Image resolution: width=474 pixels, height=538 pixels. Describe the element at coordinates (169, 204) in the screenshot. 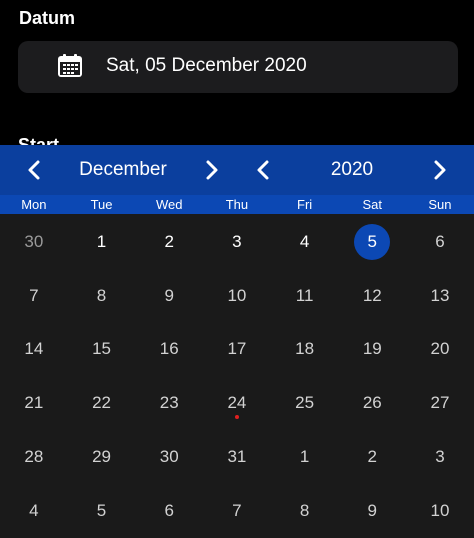

I see `weekday-label: Wed` at that location.